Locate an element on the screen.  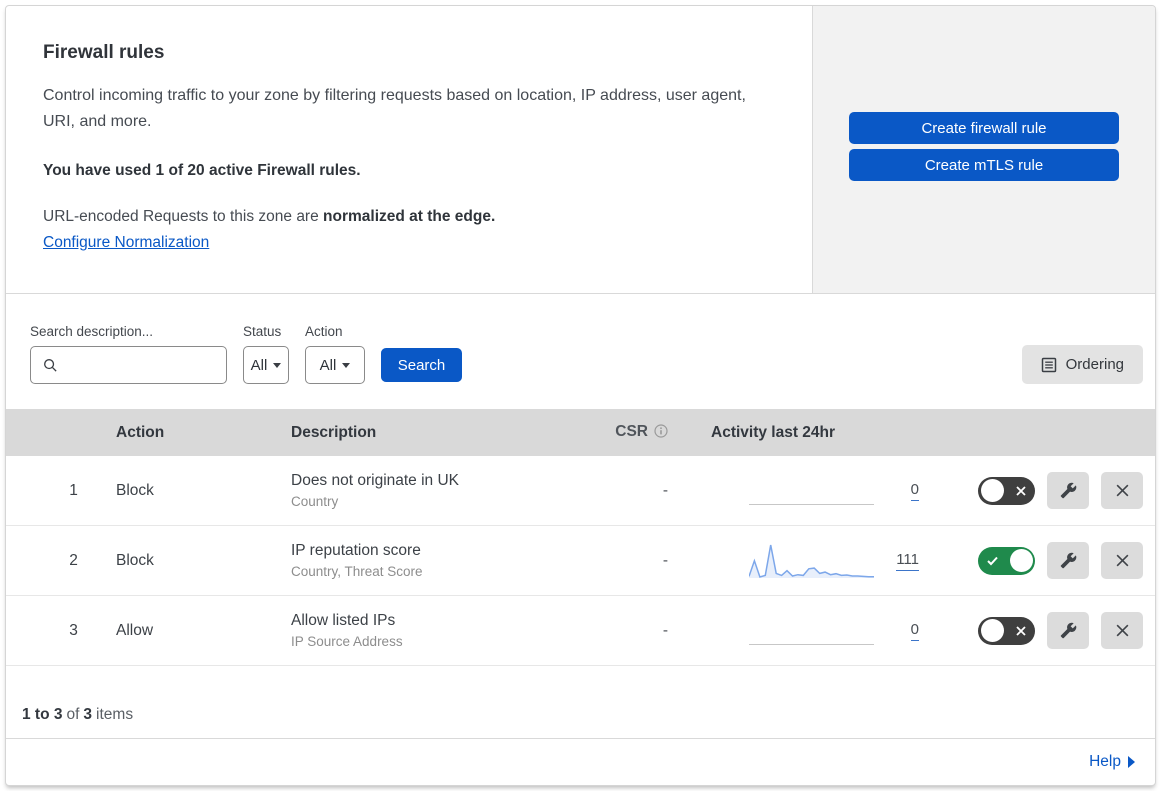
actions-panel: Create firewall rule Create mTLS rule is located at coordinates (984, 149).